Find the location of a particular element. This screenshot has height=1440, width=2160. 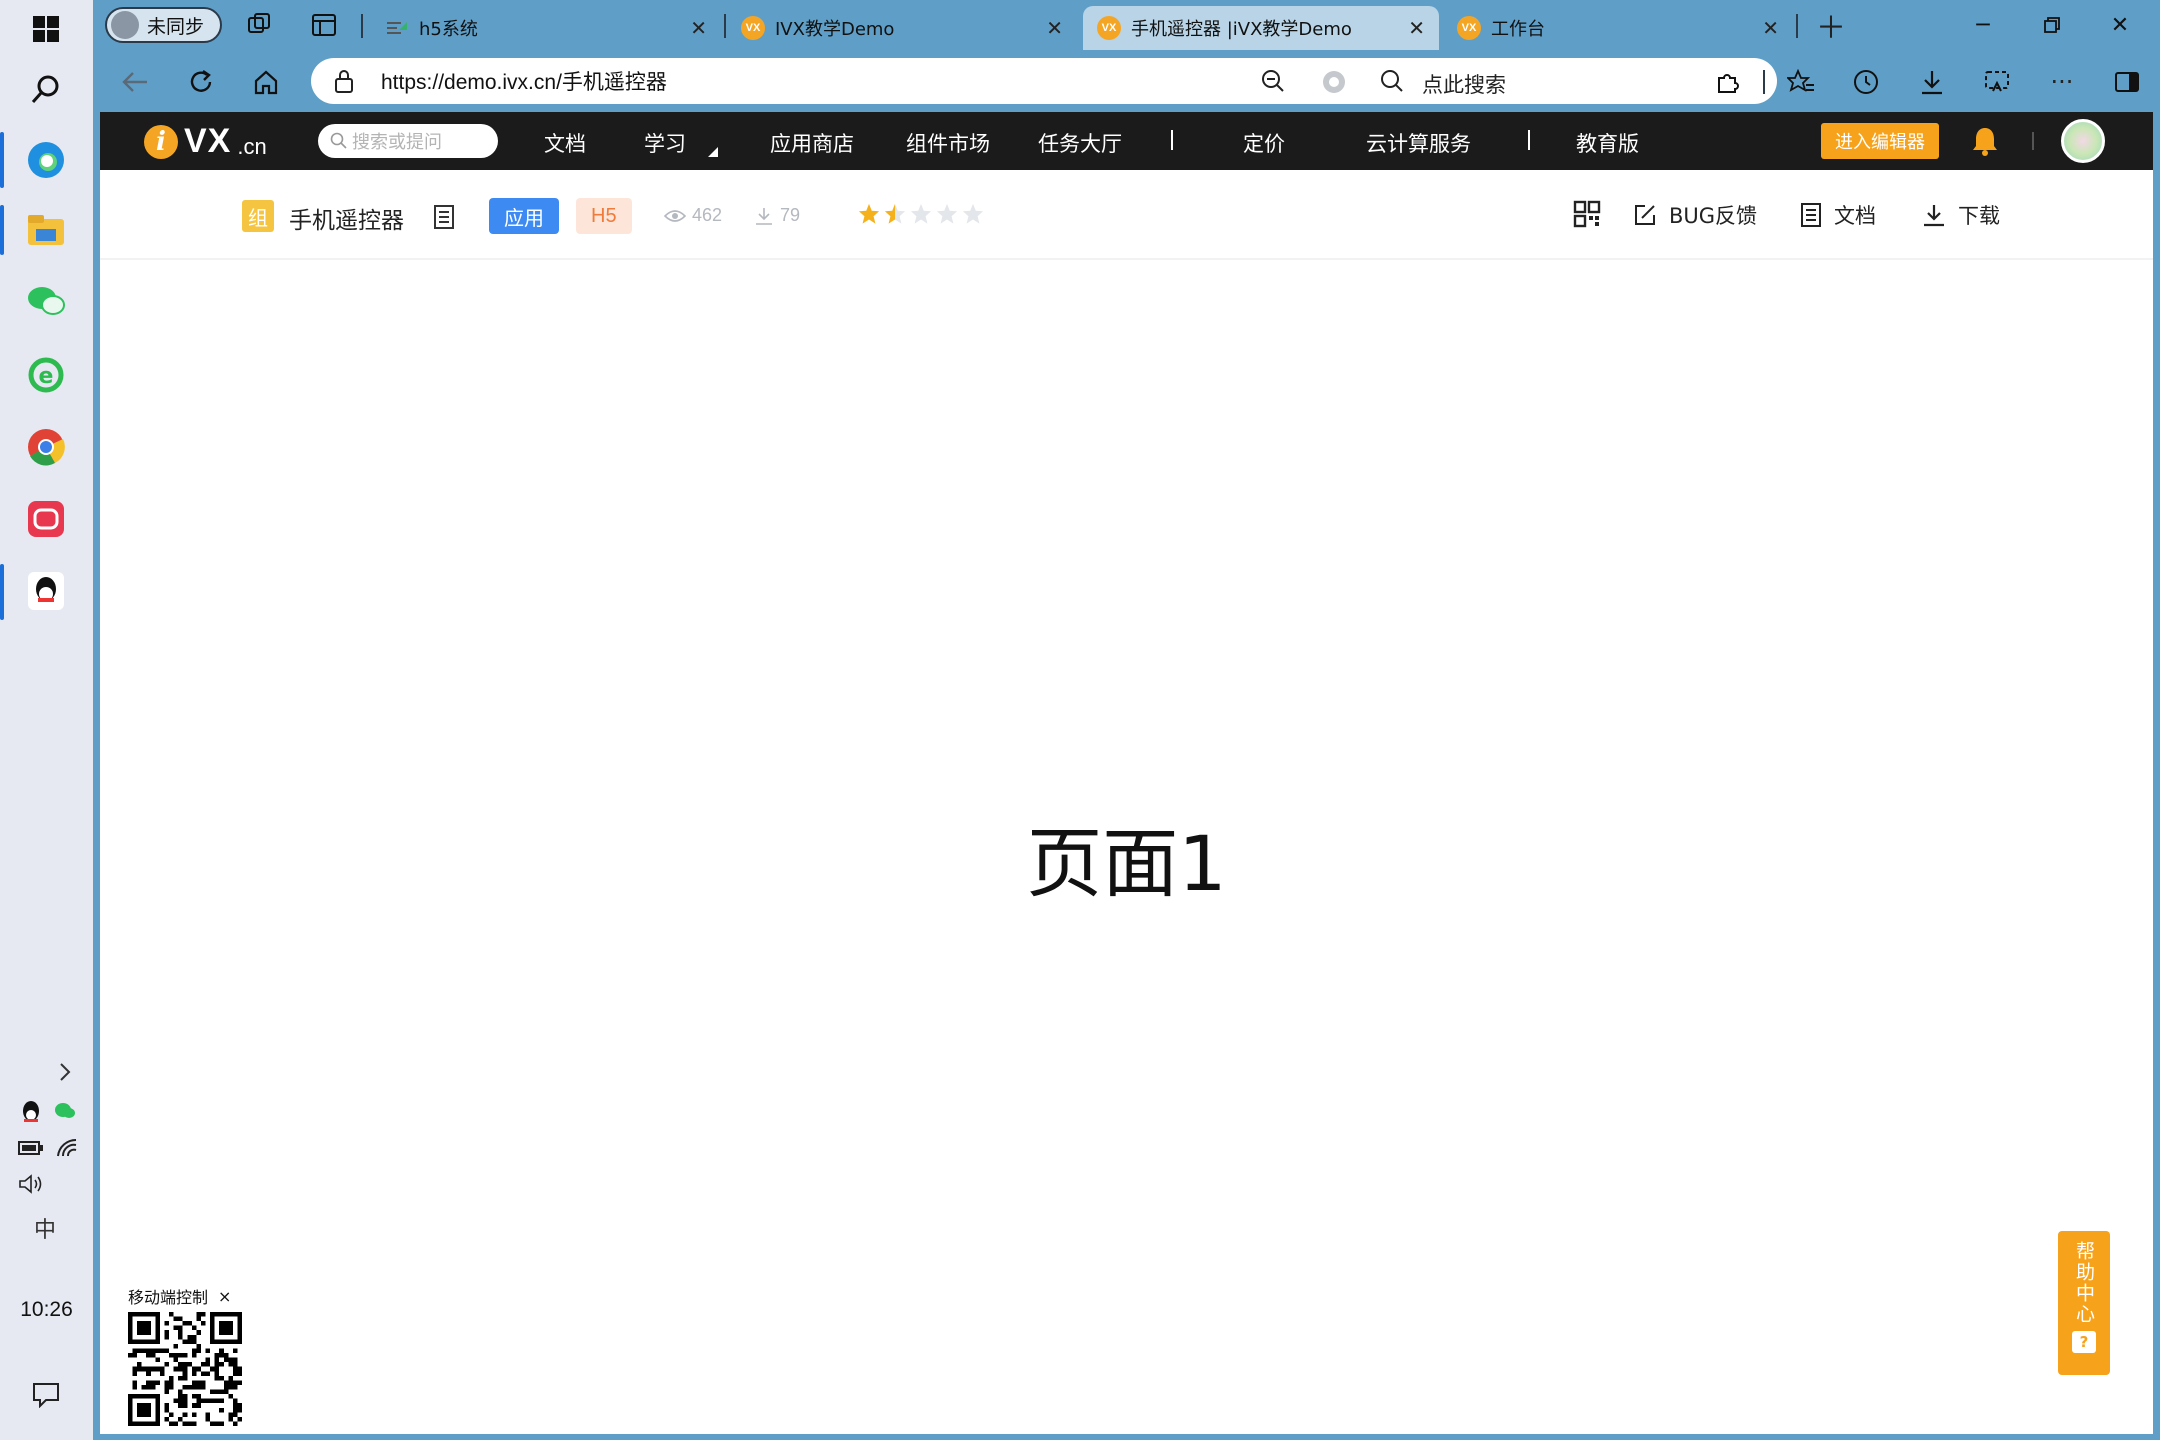

ivx-logo: i VX .cn is located at coordinates (205, 141).